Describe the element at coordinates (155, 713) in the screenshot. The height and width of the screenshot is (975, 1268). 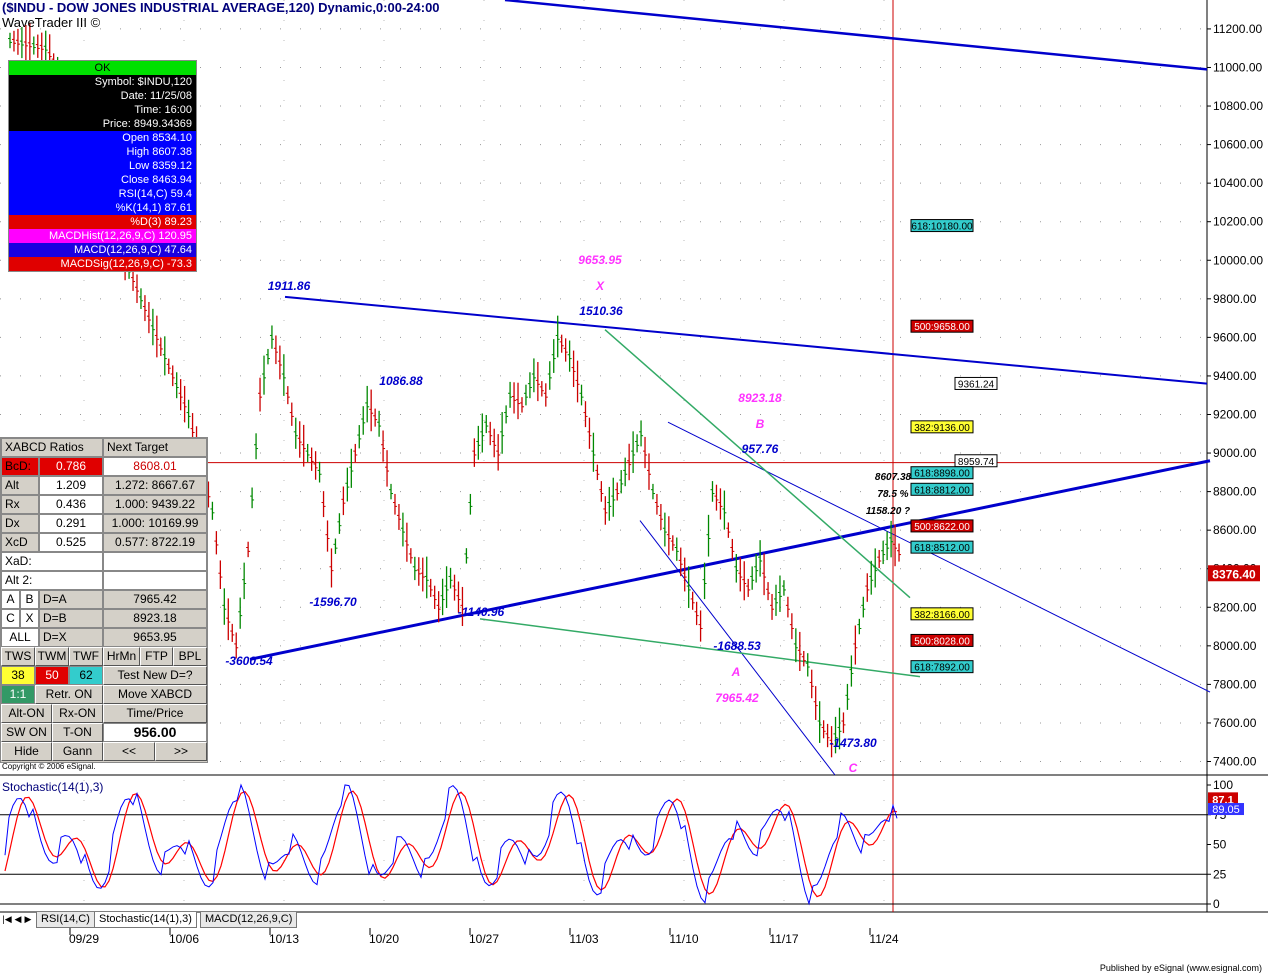
I see `time-price-button: Time/Price` at that location.